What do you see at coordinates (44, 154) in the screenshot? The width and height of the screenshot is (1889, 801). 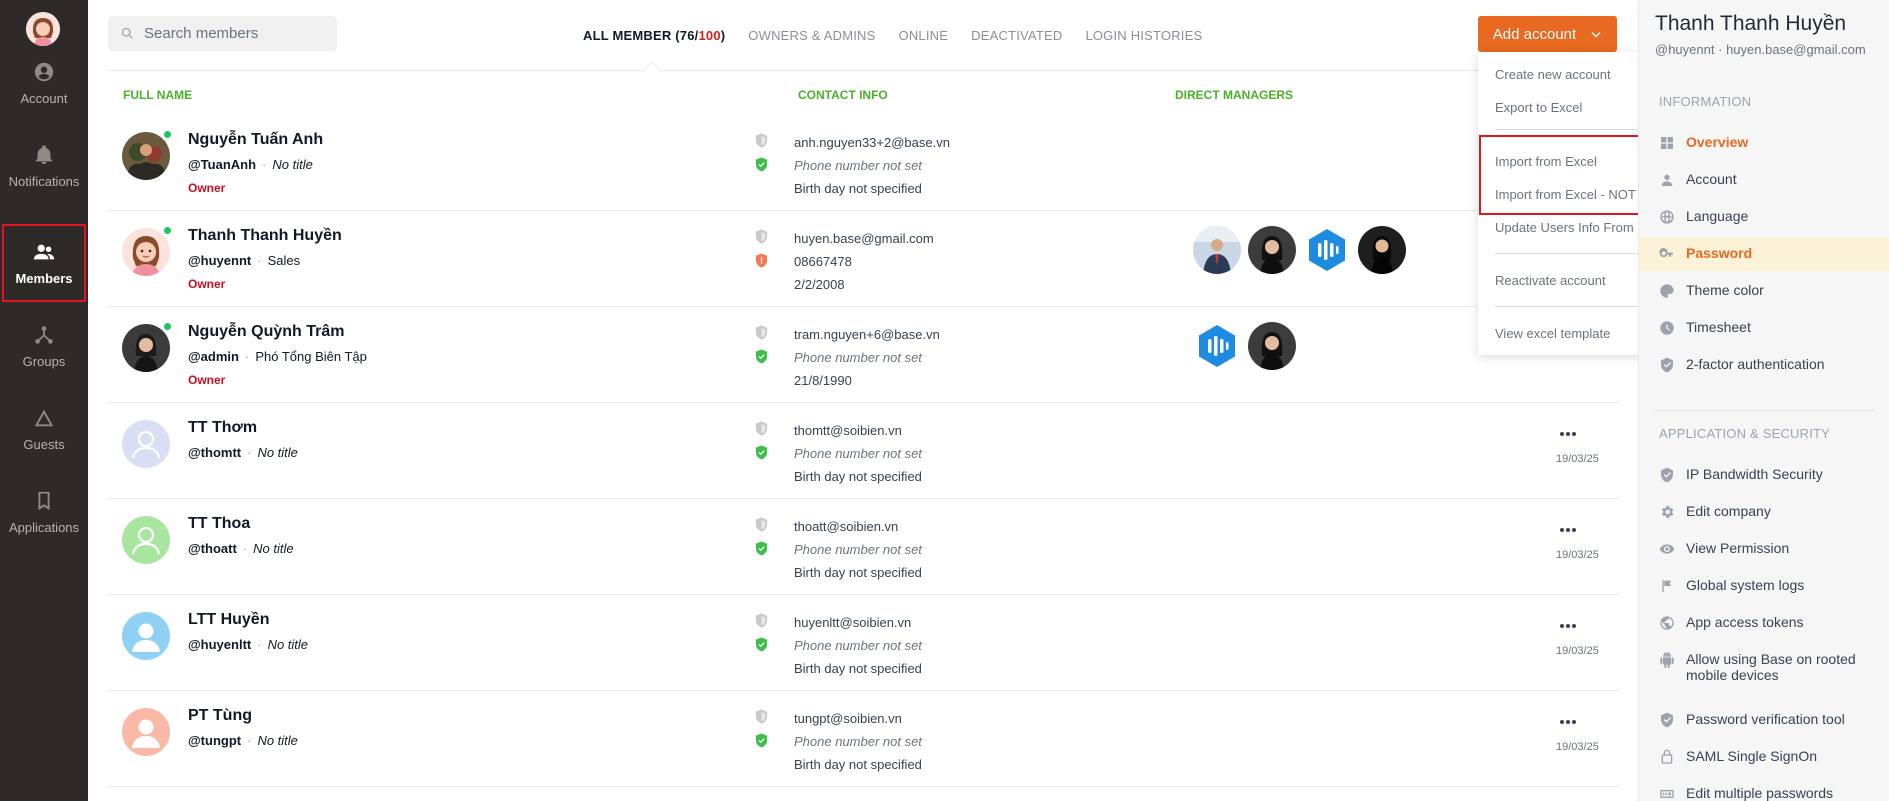 I see `bell-icon` at bounding box center [44, 154].